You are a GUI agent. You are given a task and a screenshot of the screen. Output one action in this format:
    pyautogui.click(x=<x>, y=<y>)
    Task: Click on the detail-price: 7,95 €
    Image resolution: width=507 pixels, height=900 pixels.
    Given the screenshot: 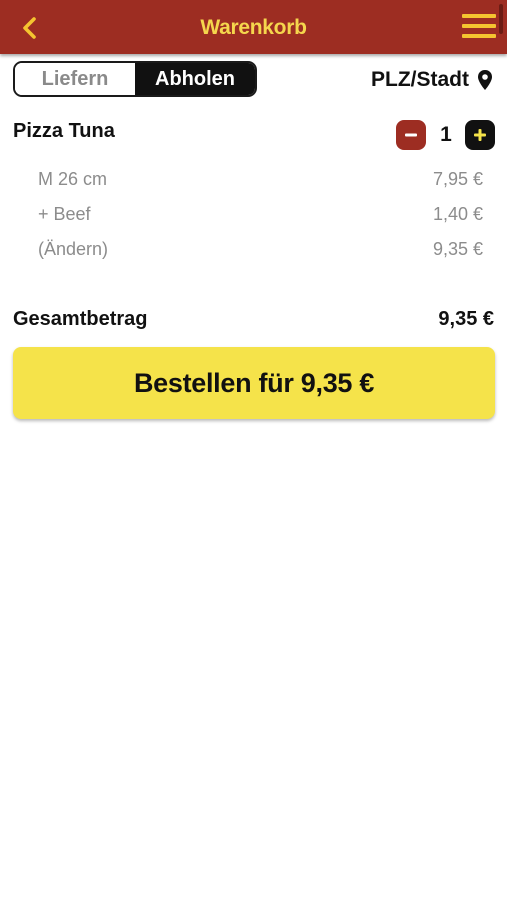 What is the action you would take?
    pyautogui.click(x=457, y=179)
    